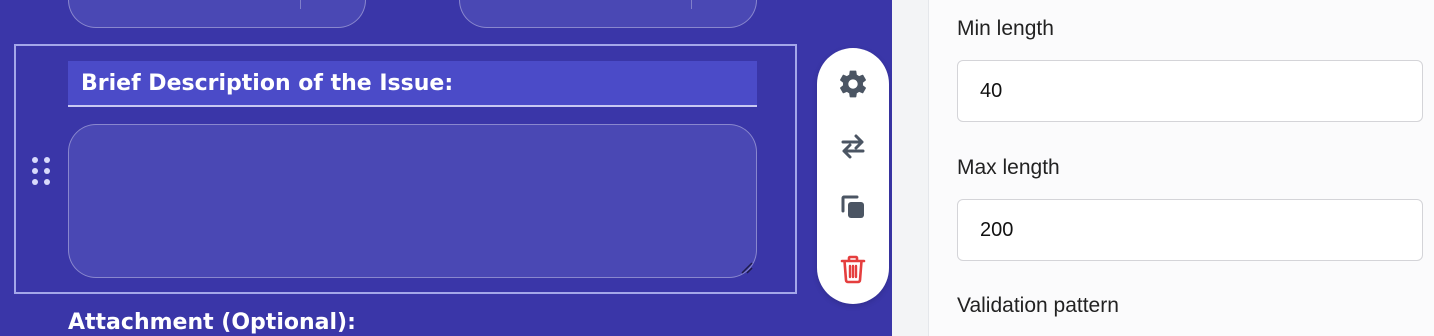  I want to click on swap-button, so click(853, 146).